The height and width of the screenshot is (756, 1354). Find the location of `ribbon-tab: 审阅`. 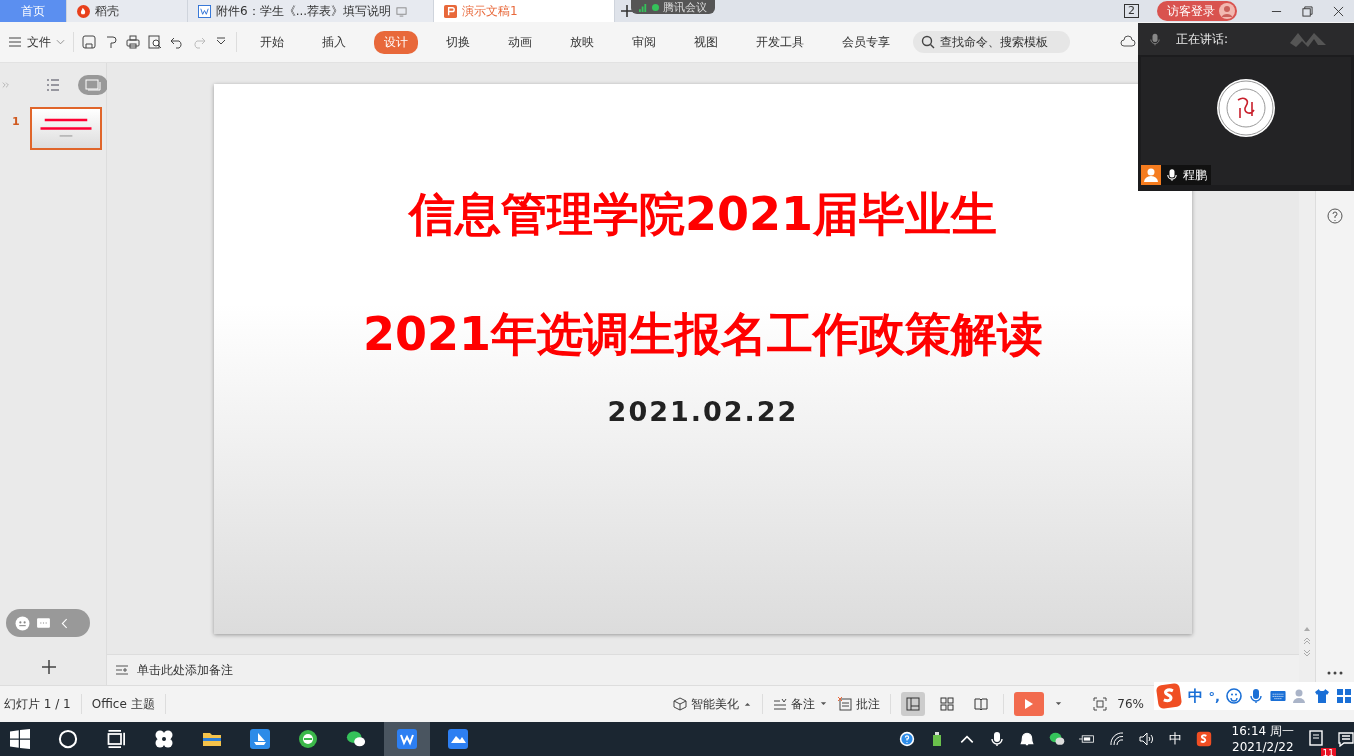

ribbon-tab: 审阅 is located at coordinates (644, 42).